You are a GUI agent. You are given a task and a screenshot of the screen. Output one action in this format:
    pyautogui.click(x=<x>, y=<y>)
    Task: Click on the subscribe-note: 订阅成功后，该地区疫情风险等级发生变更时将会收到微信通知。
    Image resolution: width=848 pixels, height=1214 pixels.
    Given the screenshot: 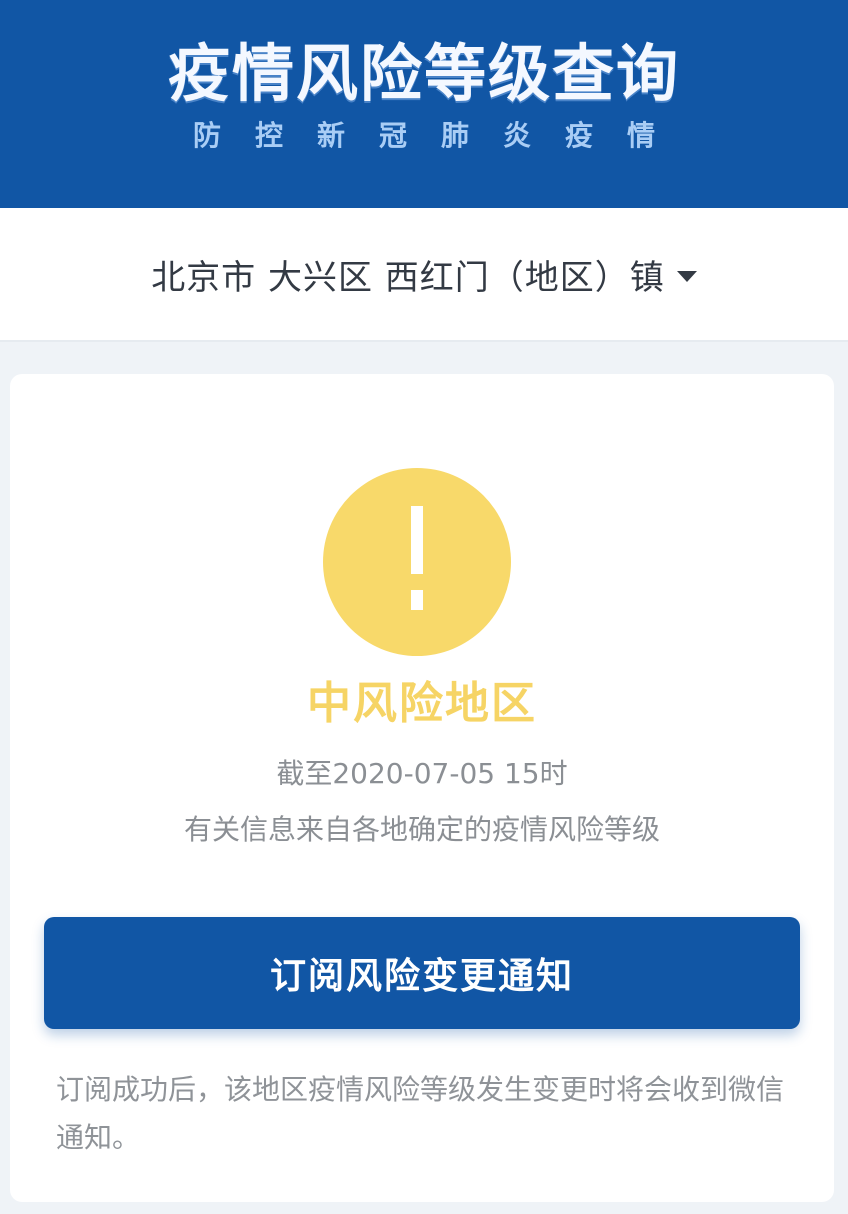 What is the action you would take?
    pyautogui.click(x=420, y=1113)
    